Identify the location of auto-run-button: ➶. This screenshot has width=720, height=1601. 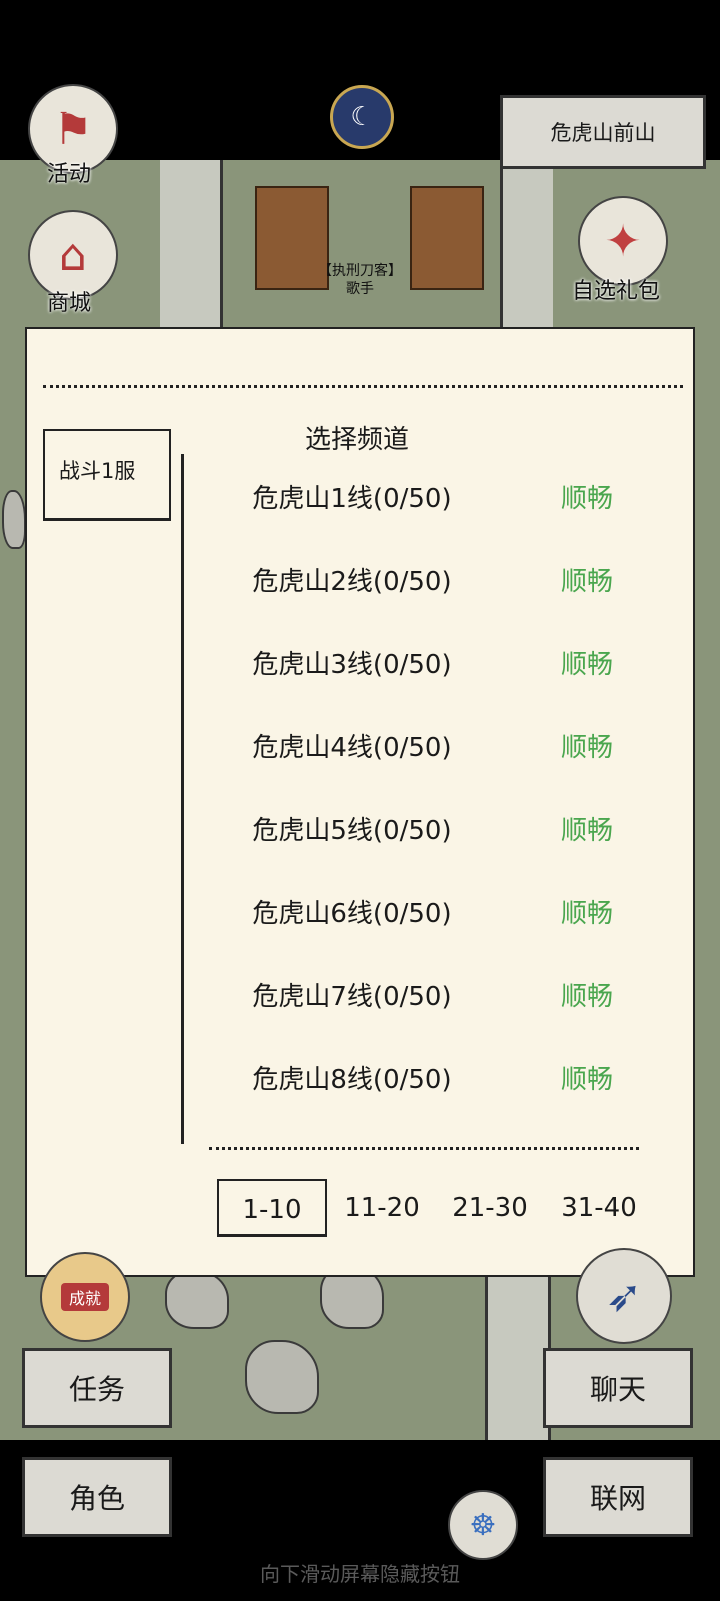
(624, 1296).